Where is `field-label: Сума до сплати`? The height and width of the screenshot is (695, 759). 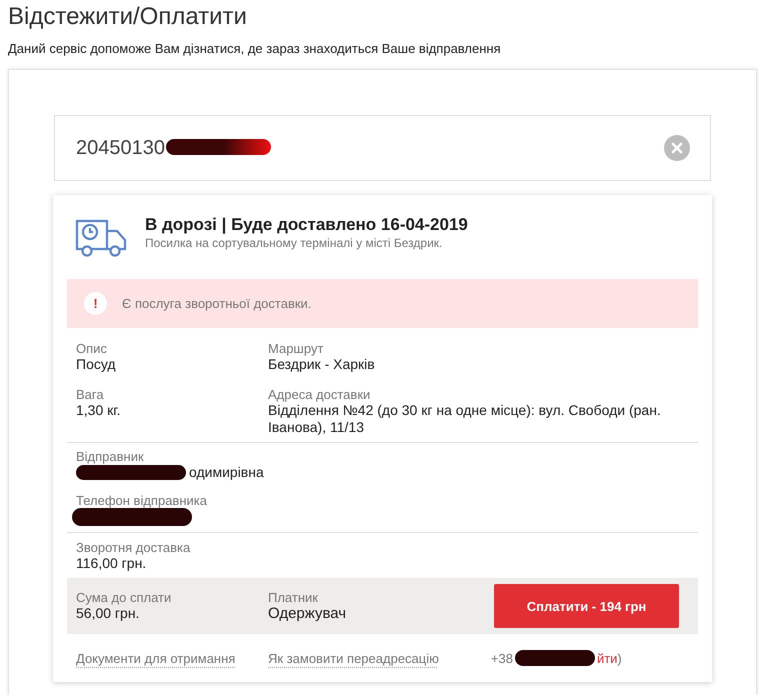
field-label: Сума до сплати is located at coordinates (124, 597).